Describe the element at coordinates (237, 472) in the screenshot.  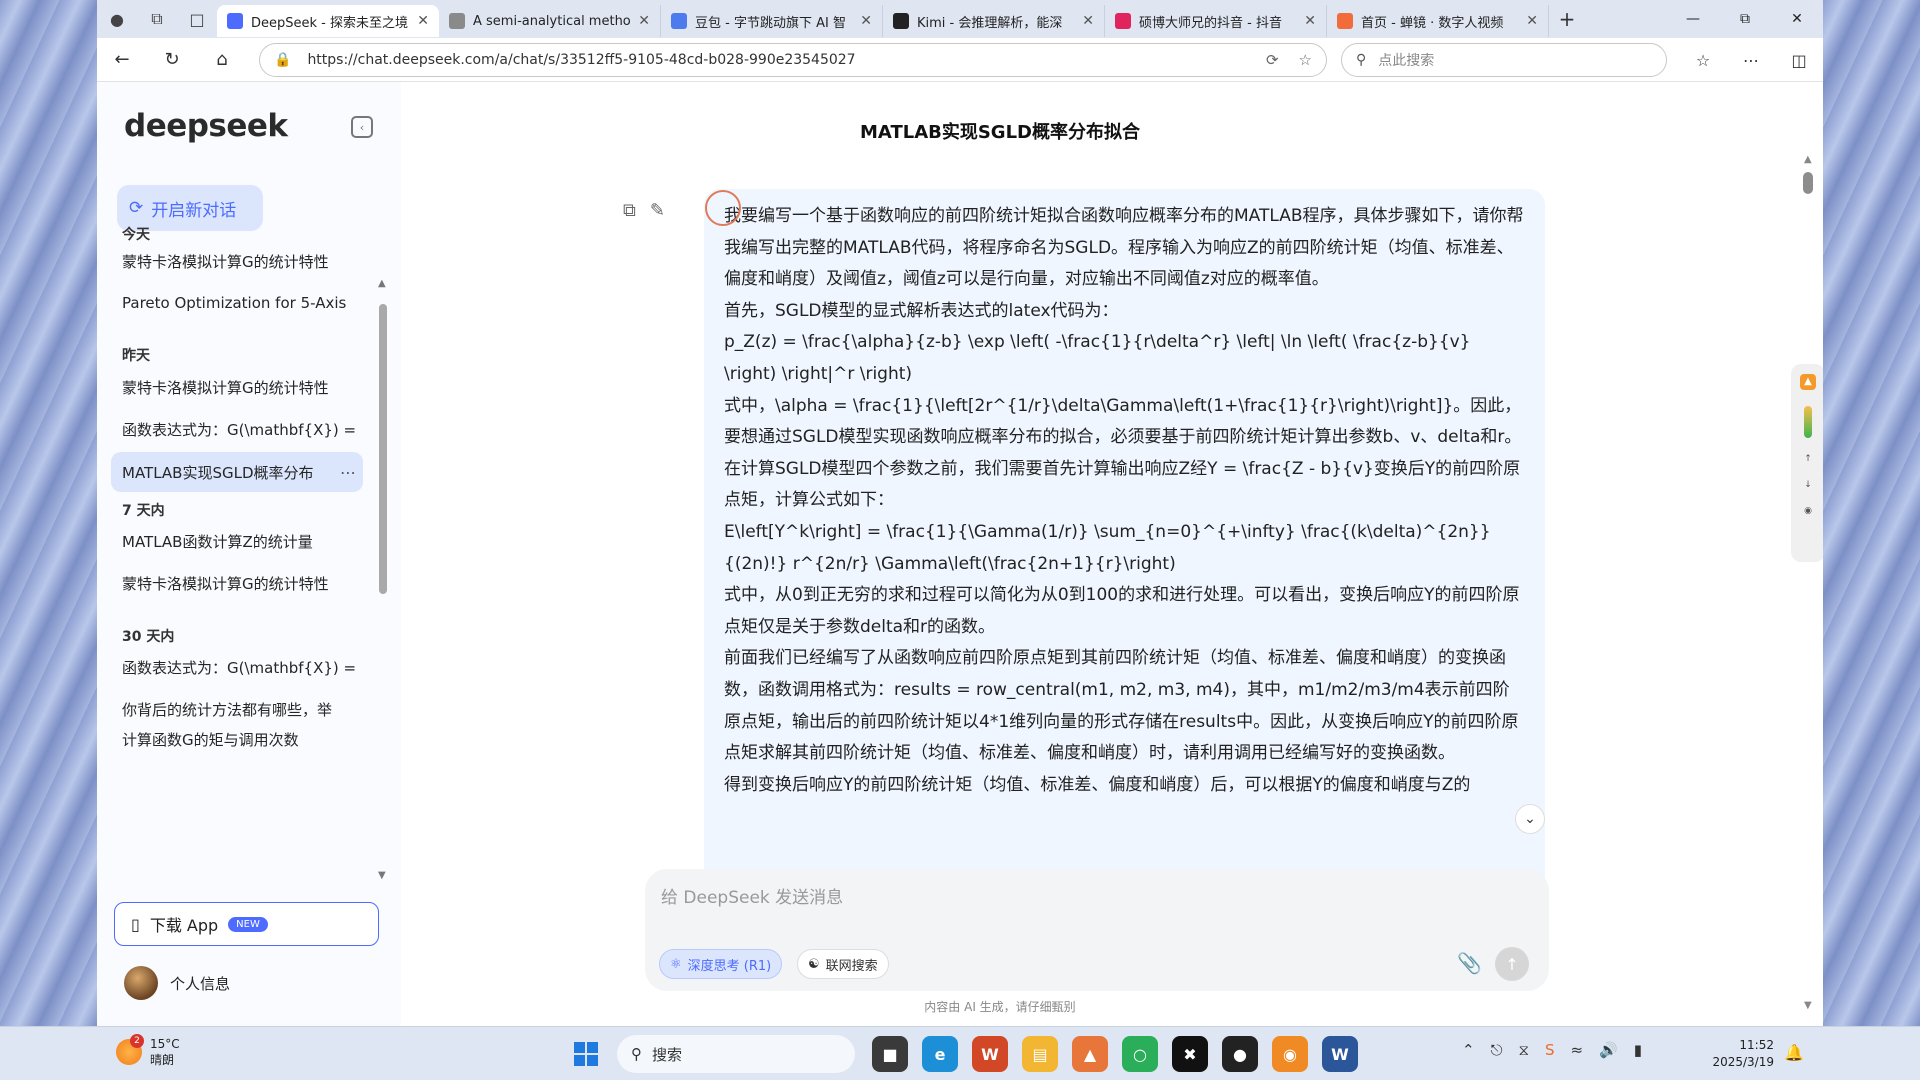
I see `history-item-selected: MATLAB实现SGLD概率分布 ⋯` at that location.